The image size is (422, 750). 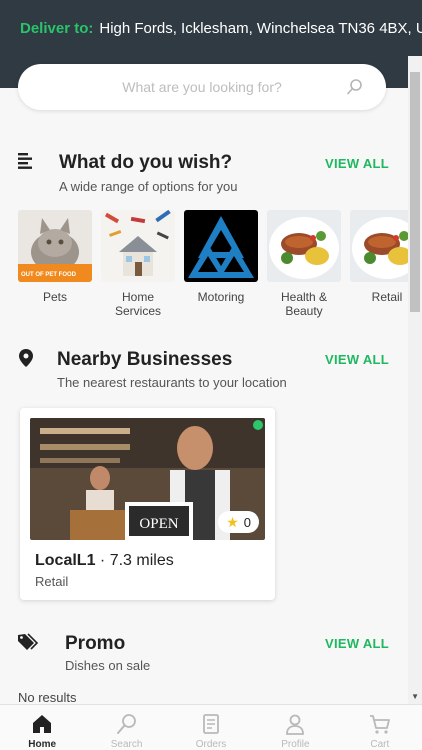 I want to click on wish-view-all-link: VIEW ALL, so click(x=357, y=163).